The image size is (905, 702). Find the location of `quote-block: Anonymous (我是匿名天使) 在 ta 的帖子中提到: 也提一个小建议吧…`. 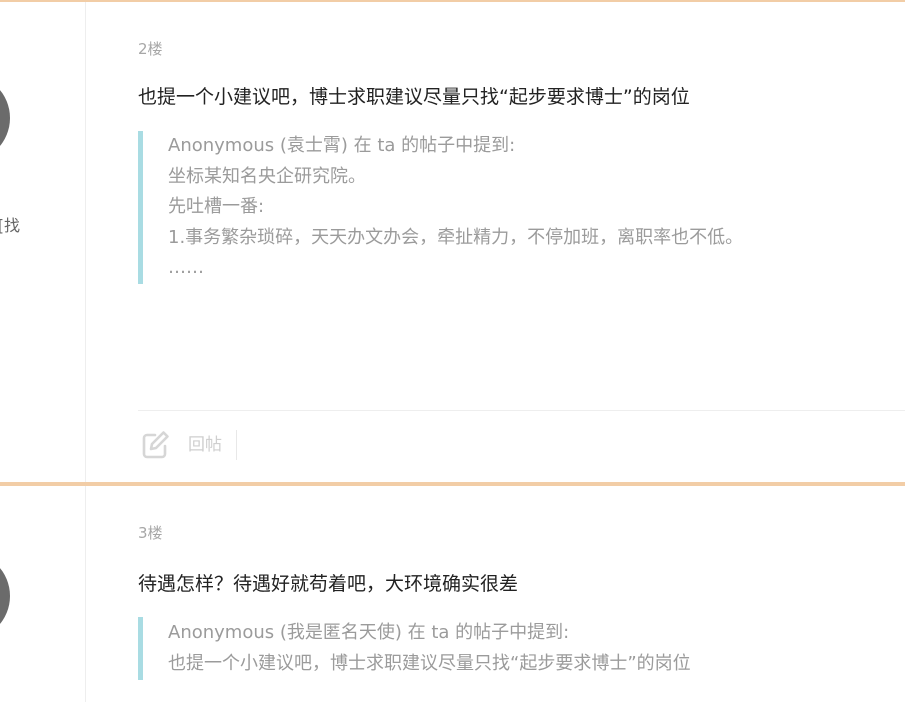

quote-block: Anonymous (我是匿名天使) 在 ta 的帖子中提到: 也提一个小建议吧… is located at coordinates (414, 648).